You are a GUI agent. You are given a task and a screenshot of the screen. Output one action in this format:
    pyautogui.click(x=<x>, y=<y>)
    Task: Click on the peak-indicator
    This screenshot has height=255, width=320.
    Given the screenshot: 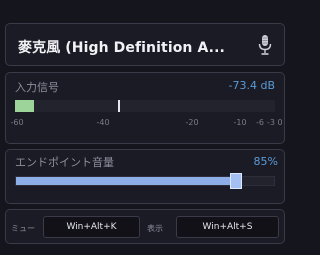 What is the action you would take?
    pyautogui.click(x=119, y=106)
    